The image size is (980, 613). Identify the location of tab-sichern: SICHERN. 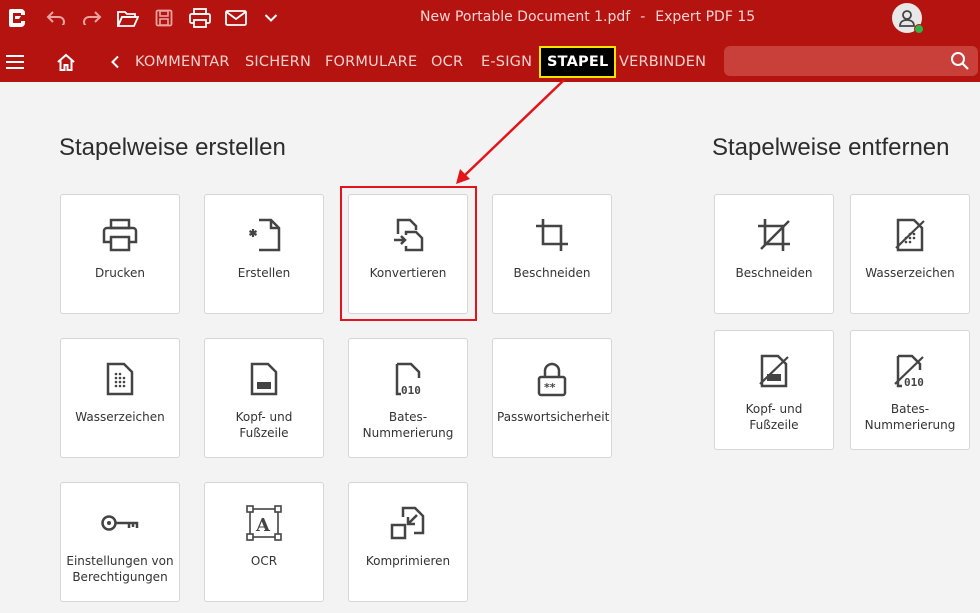
(278, 62).